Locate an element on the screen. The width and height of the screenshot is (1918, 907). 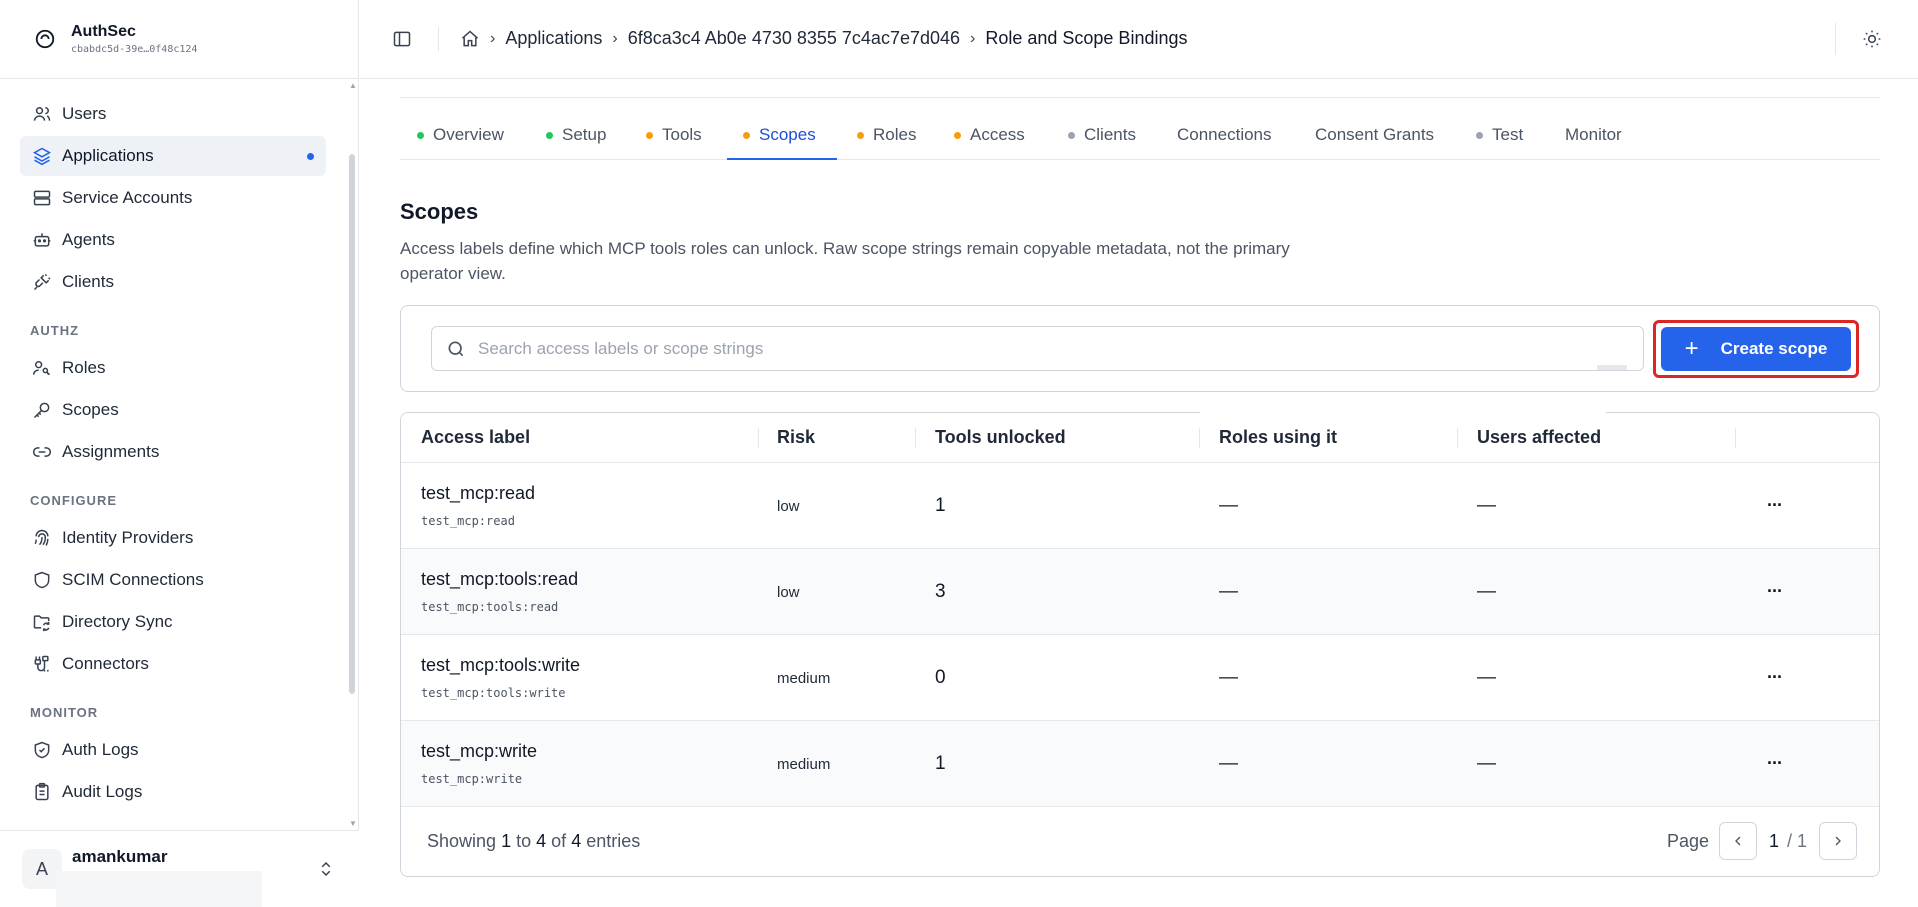
sidebar-item-clients: Clients is located at coordinates (173, 282).